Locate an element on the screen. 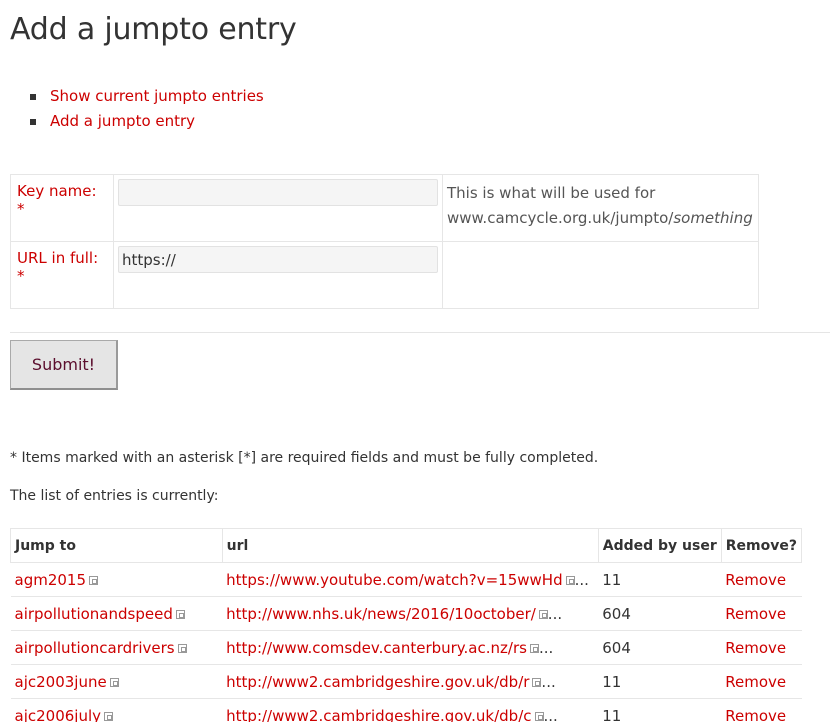 The width and height of the screenshot is (830, 722). page-title: Add a jumpto entry is located at coordinates (153, 29).